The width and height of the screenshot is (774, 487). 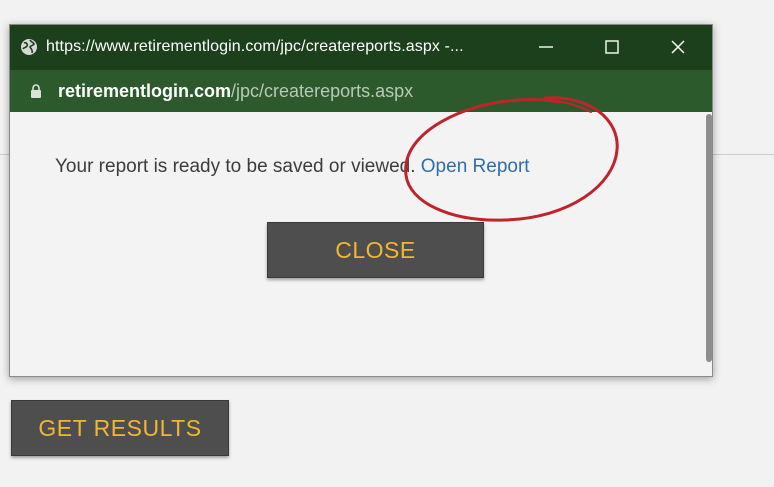 I want to click on maximize-button, so click(x=612, y=47).